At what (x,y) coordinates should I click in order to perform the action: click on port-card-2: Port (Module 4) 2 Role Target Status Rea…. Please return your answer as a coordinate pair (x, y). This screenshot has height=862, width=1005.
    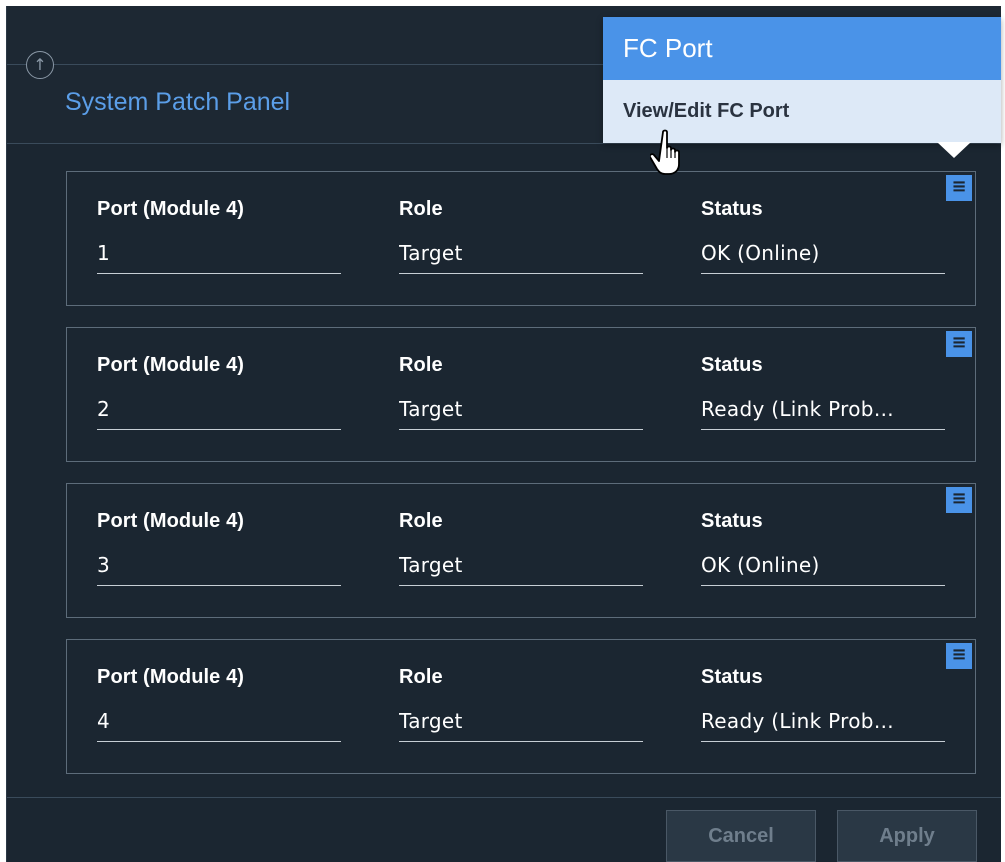
    Looking at the image, I should click on (521, 394).